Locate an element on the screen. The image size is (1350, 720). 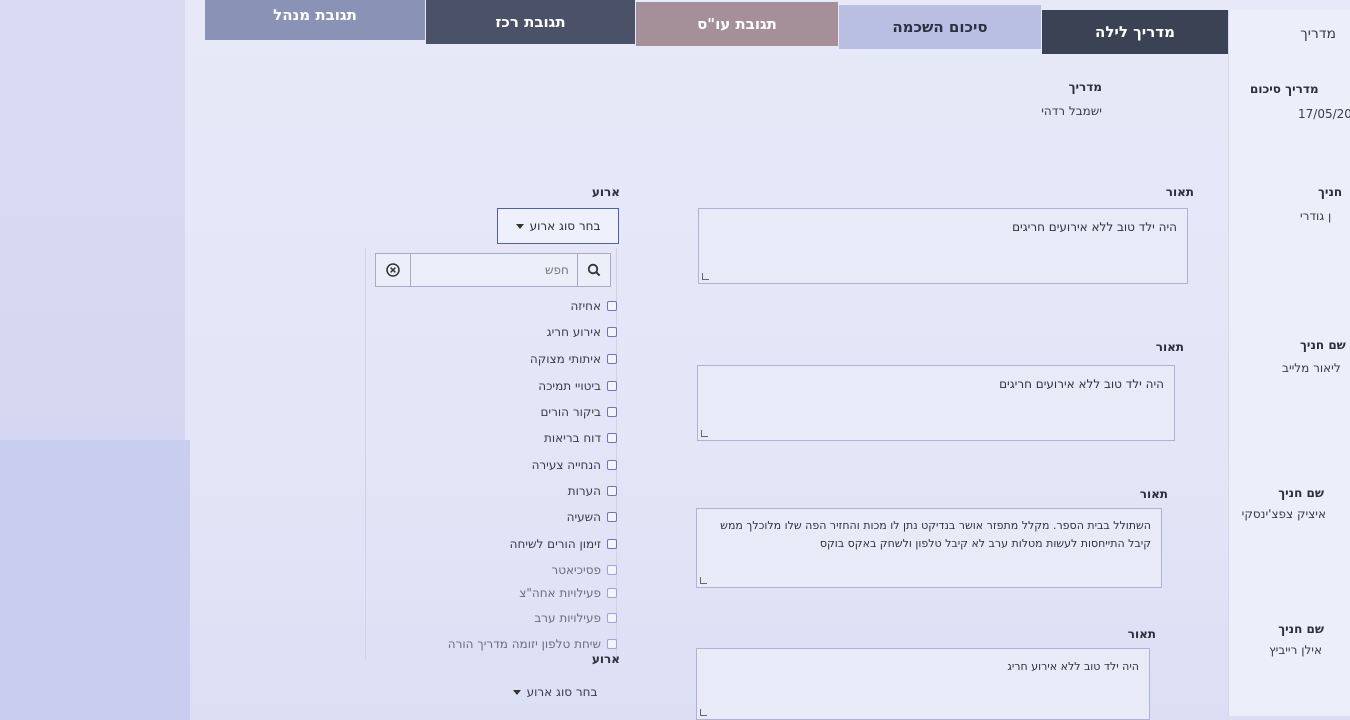
event-option: ביקור הורים is located at coordinates (578, 412).